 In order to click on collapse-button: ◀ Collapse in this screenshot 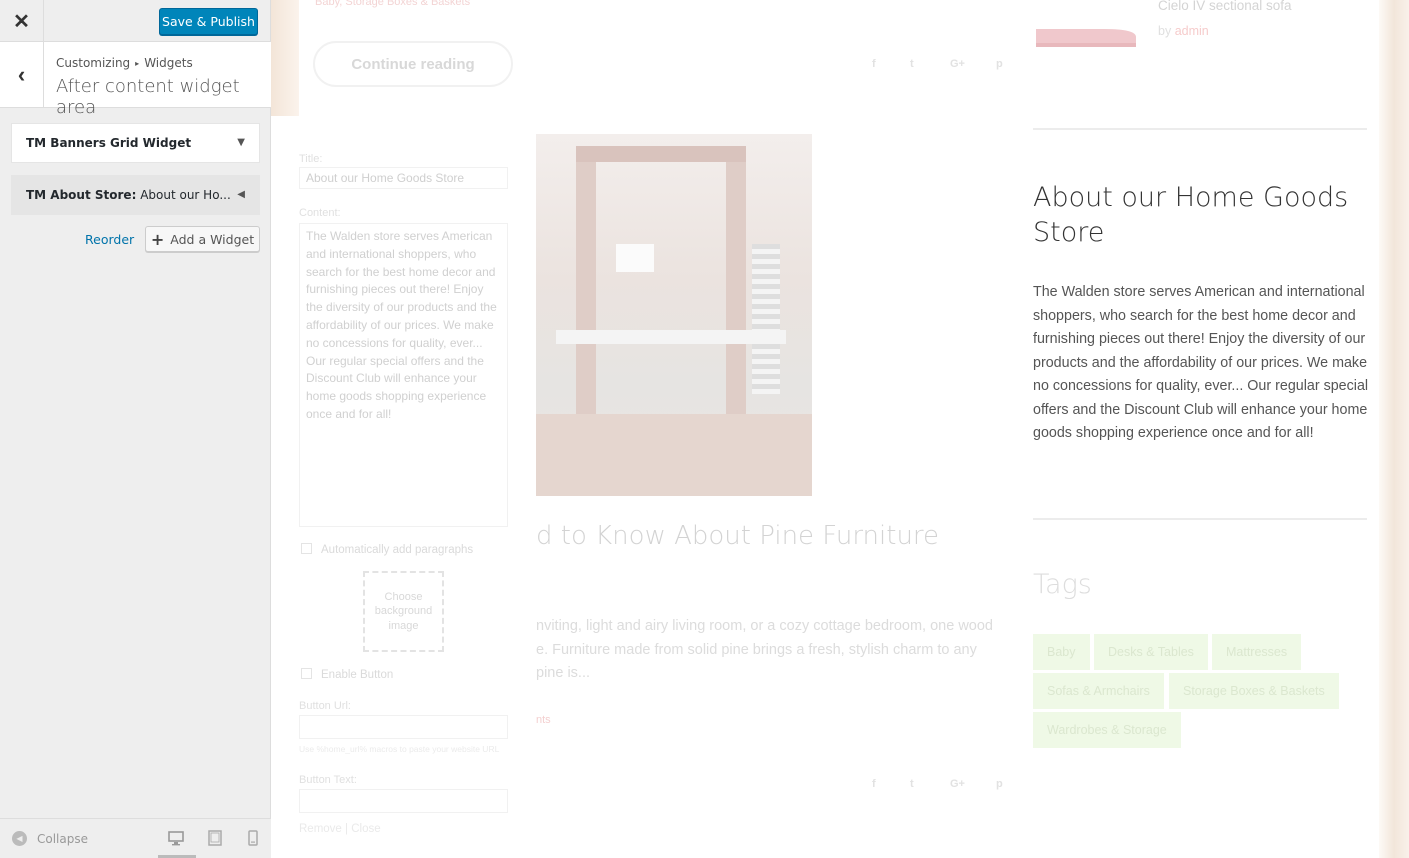, I will do `click(50, 838)`.